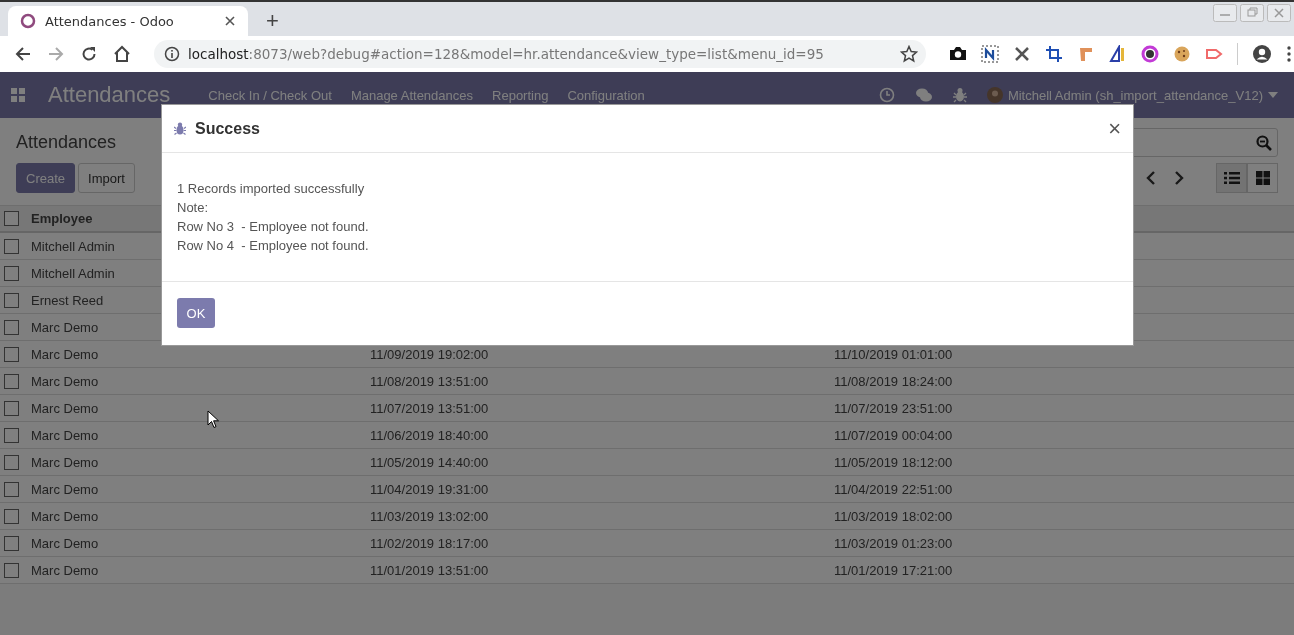 This screenshot has height=635, width=1294. Describe the element at coordinates (172, 54) in the screenshot. I see `info-icon` at that location.